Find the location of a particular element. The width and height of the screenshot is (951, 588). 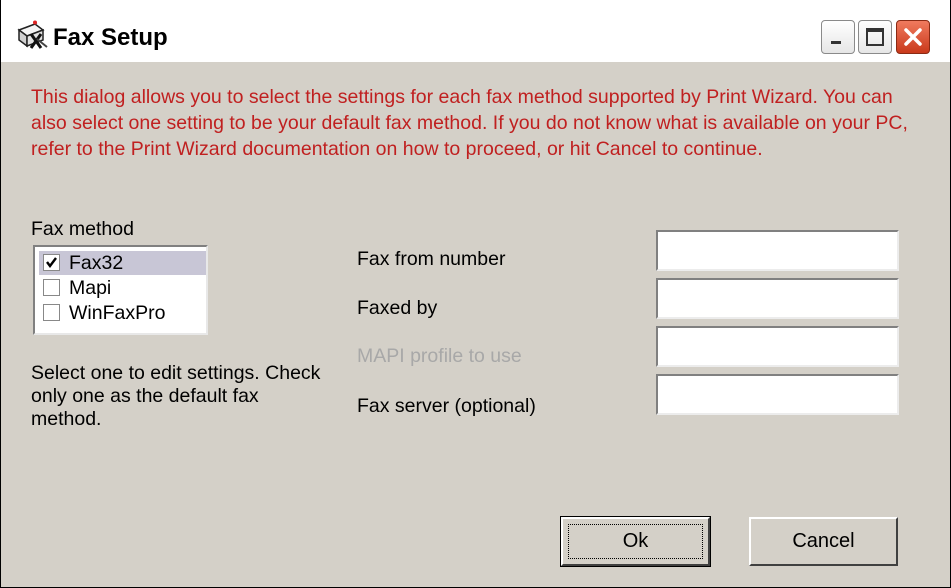

fax-server-label: Fax server (optional) is located at coordinates (446, 406).